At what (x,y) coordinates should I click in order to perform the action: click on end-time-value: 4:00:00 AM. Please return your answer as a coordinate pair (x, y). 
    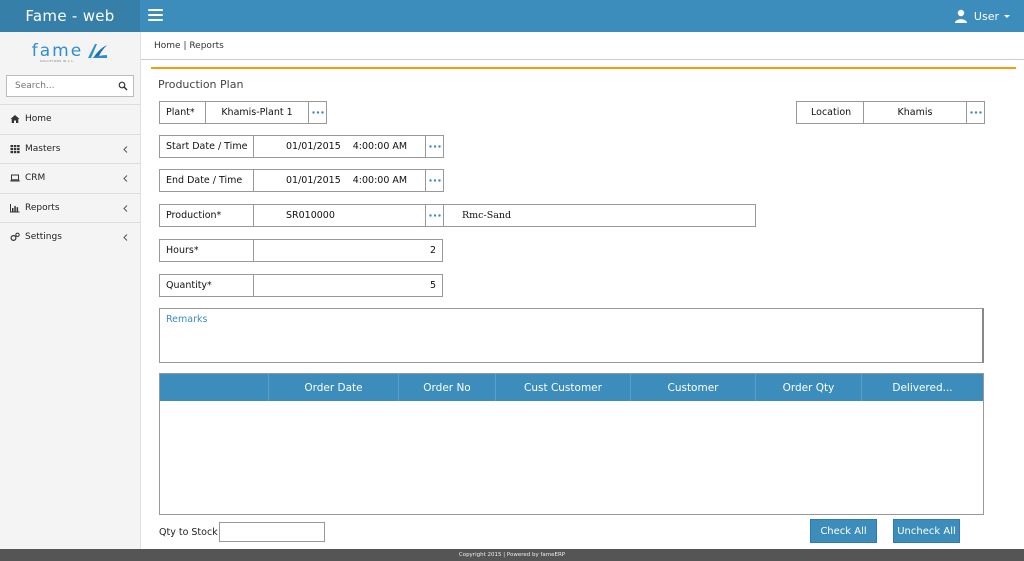
    Looking at the image, I should click on (380, 180).